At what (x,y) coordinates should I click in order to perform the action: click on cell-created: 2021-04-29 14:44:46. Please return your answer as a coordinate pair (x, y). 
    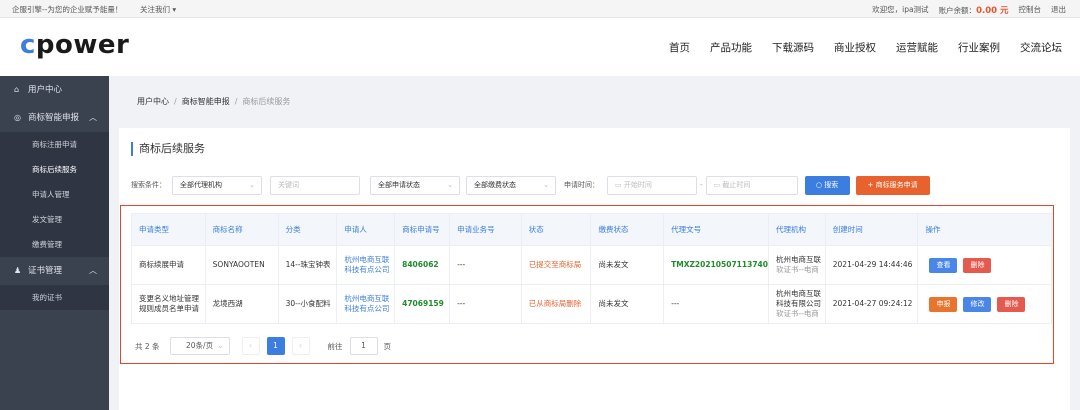
    Looking at the image, I should click on (871, 265).